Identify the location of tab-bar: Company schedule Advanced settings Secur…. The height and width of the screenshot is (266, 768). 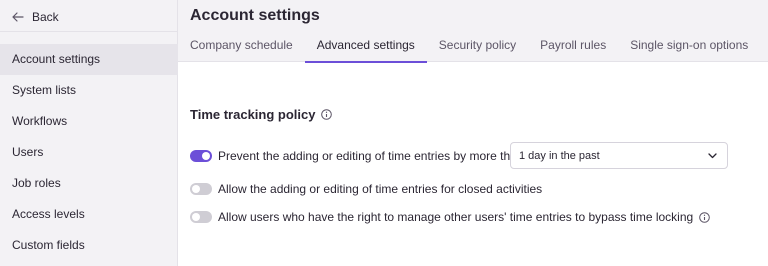
(469, 47).